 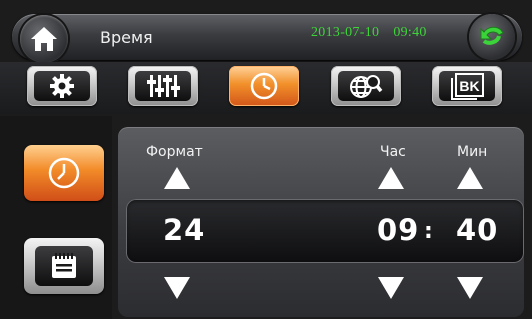 I want to click on tab-audio-equalizer, so click(x=163, y=86).